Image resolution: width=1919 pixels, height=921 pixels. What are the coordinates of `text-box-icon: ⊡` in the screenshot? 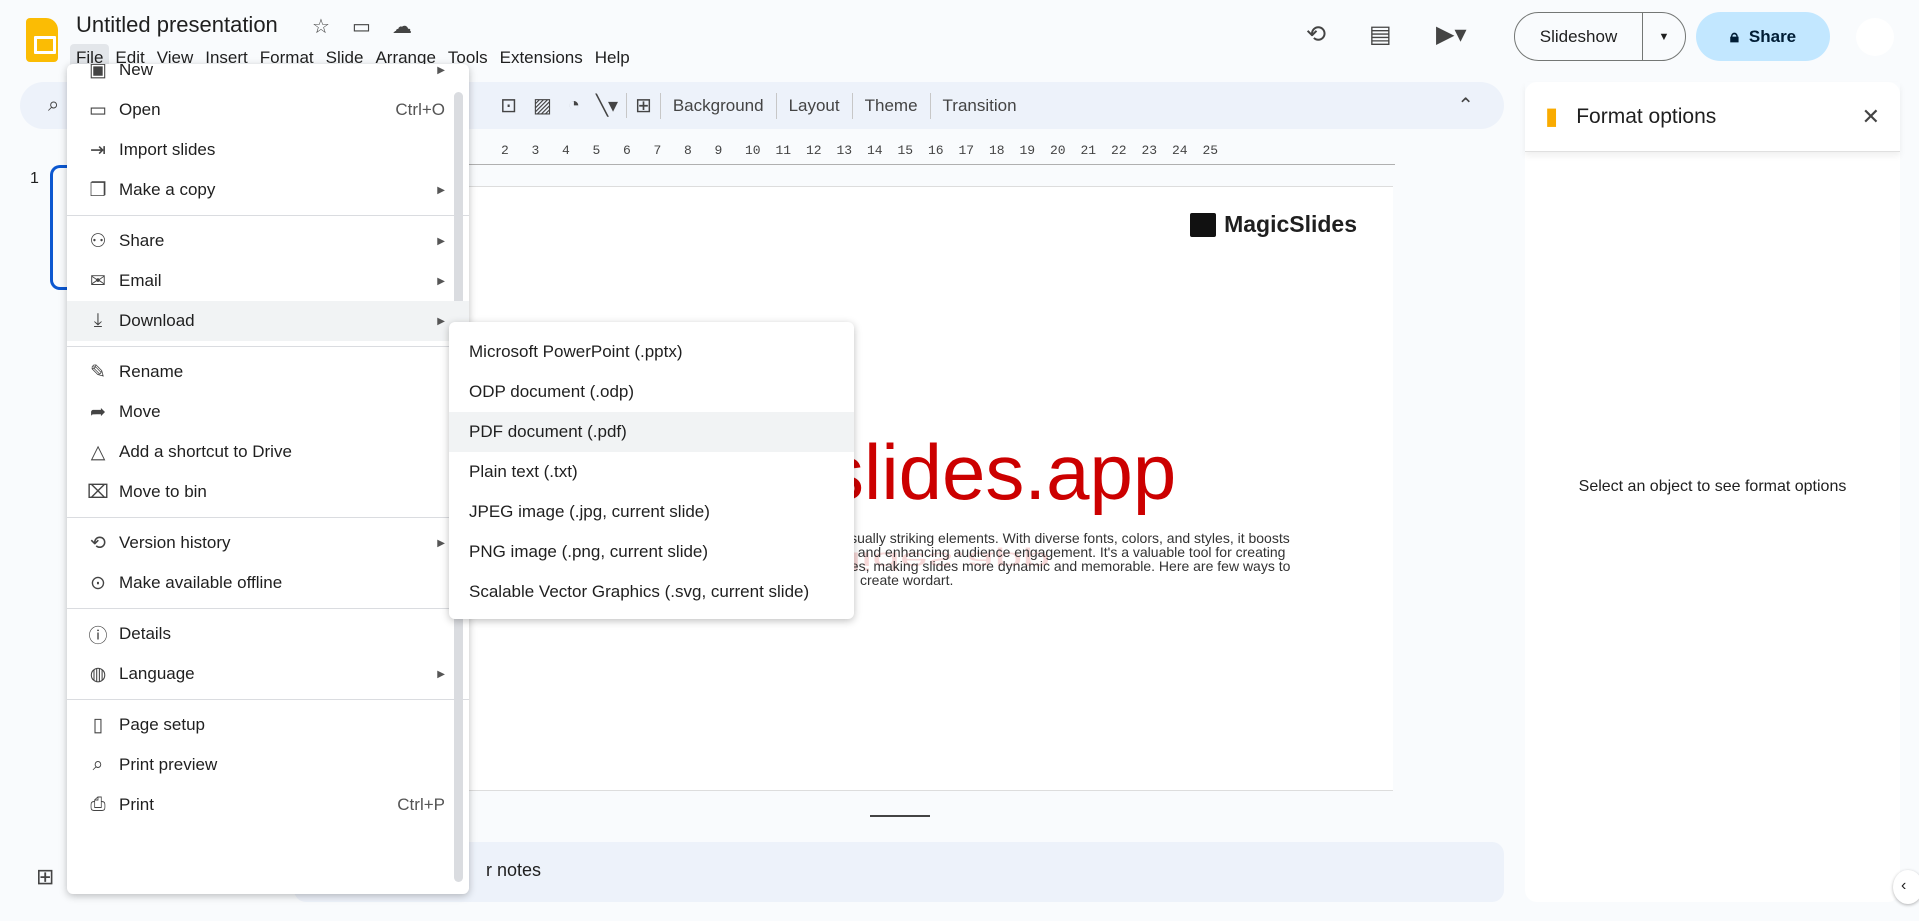 It's located at (508, 105).